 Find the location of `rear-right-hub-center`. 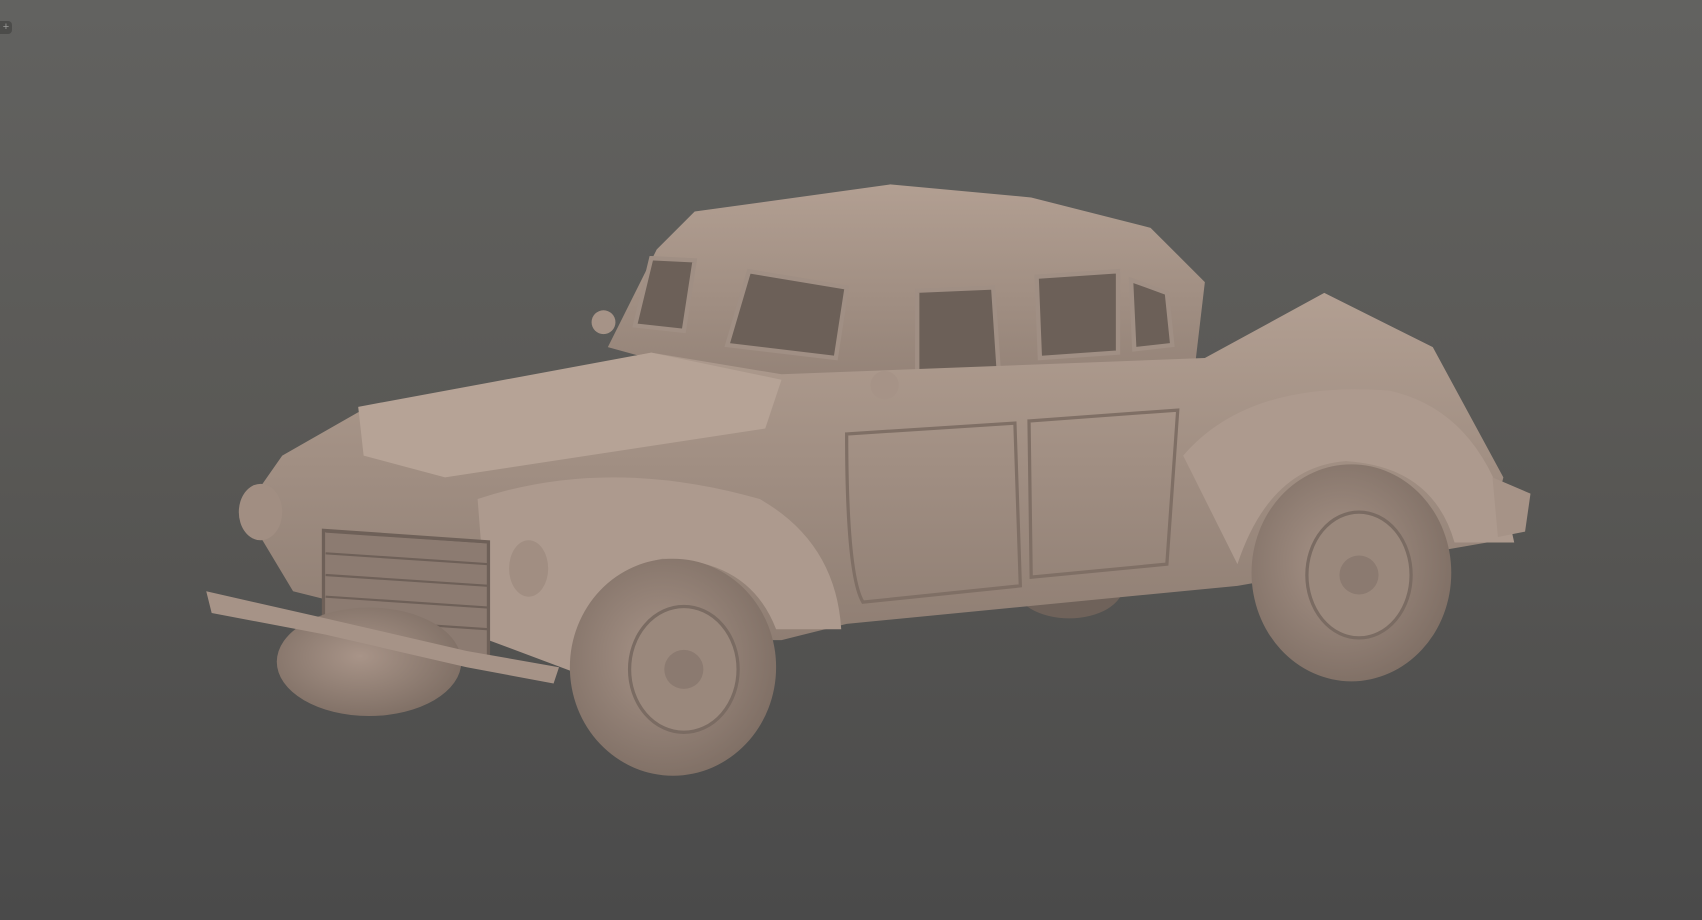

rear-right-hub-center is located at coordinates (1359, 575).